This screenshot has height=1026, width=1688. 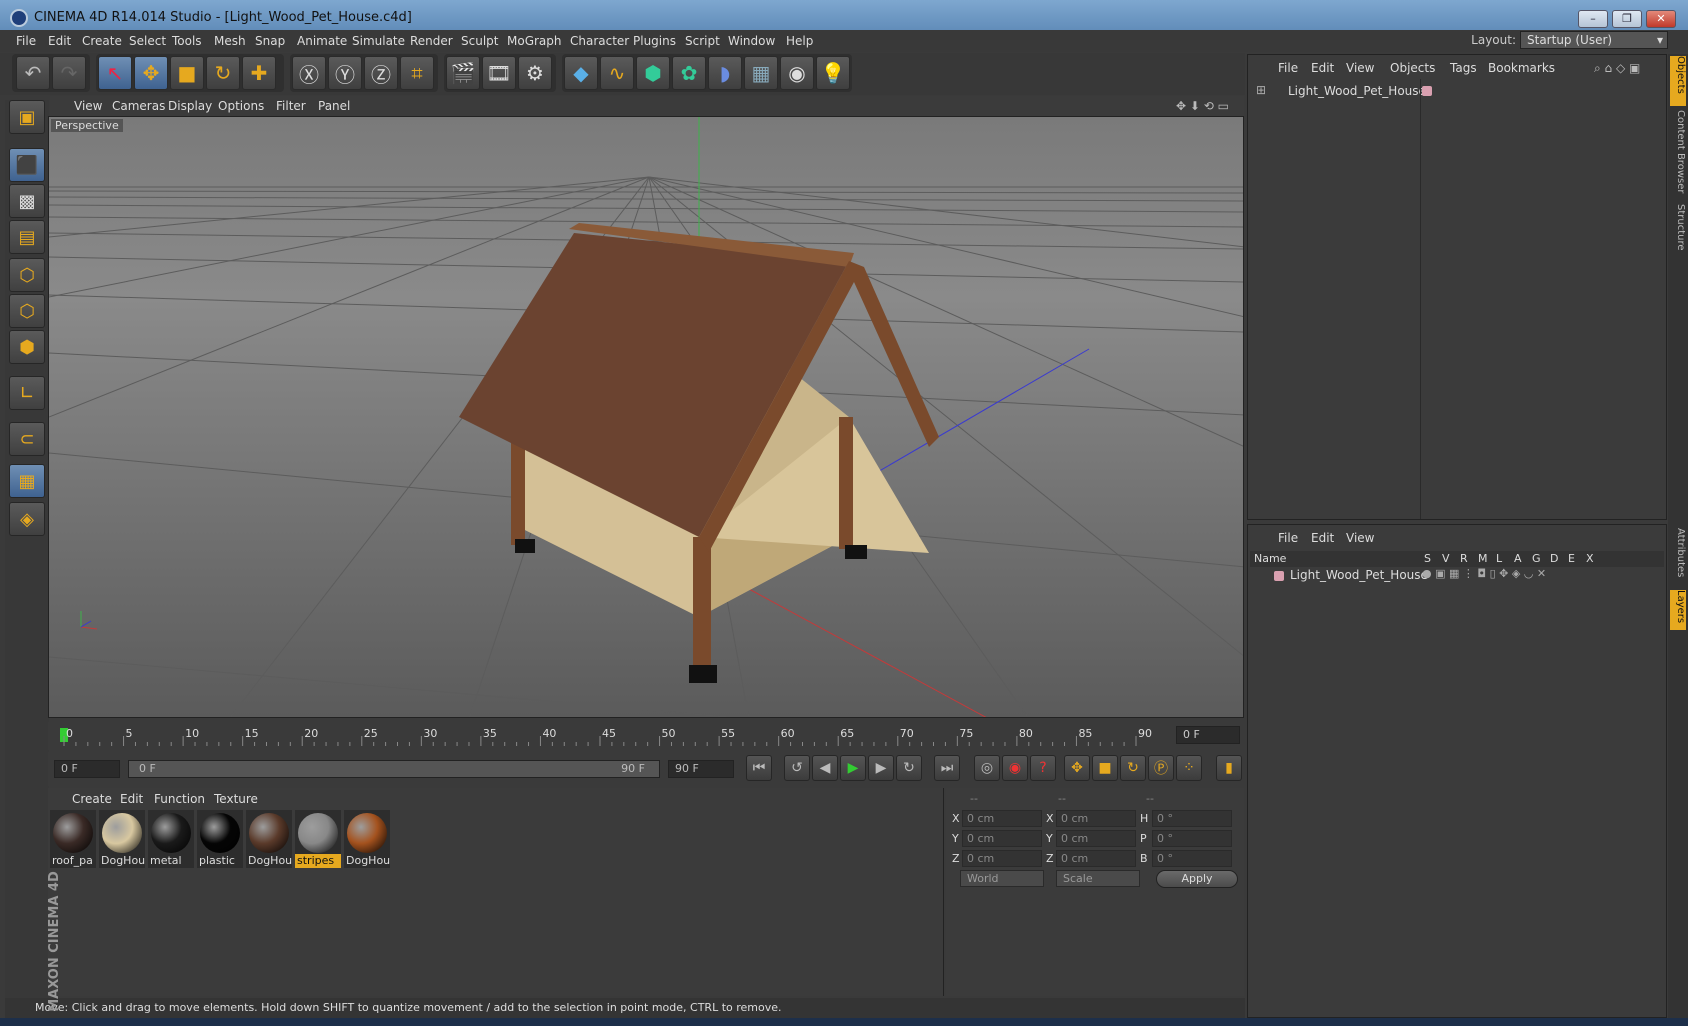 What do you see at coordinates (1678, 234) in the screenshot?
I see `tab-structure: Structure` at bounding box center [1678, 234].